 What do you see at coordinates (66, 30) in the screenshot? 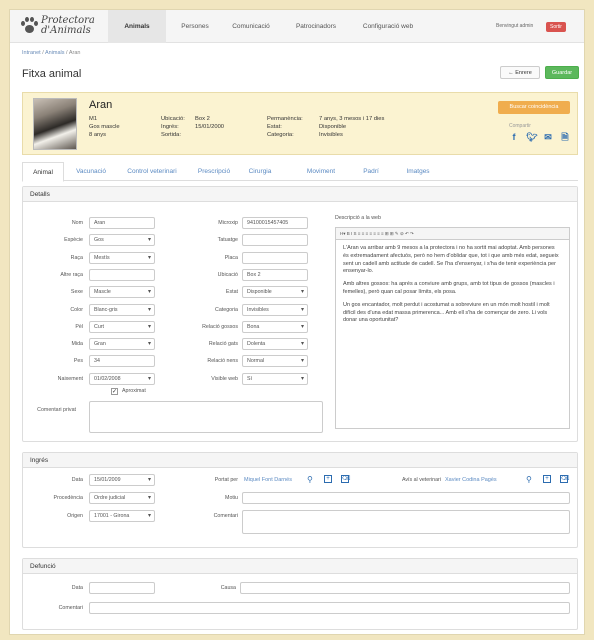
I see `brand-line-2: d'Animals` at bounding box center [66, 30].